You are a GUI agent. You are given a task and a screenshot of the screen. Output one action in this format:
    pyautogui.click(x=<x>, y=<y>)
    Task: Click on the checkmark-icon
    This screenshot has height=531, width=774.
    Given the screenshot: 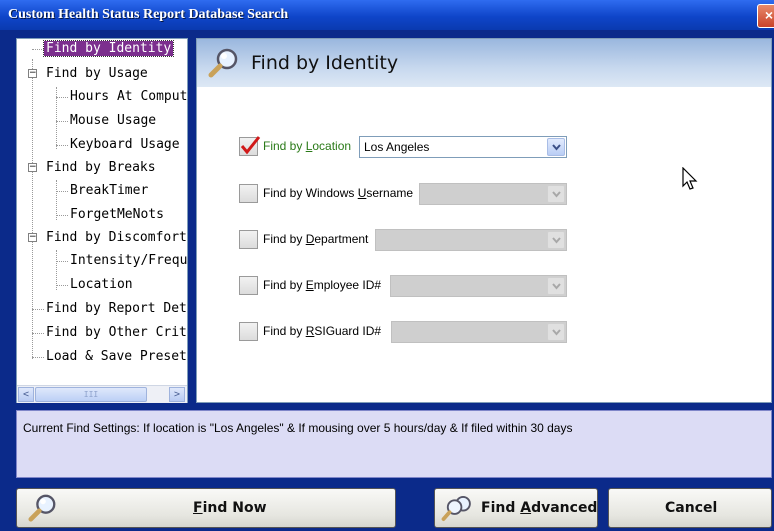 What is the action you would take?
    pyautogui.click(x=250, y=145)
    